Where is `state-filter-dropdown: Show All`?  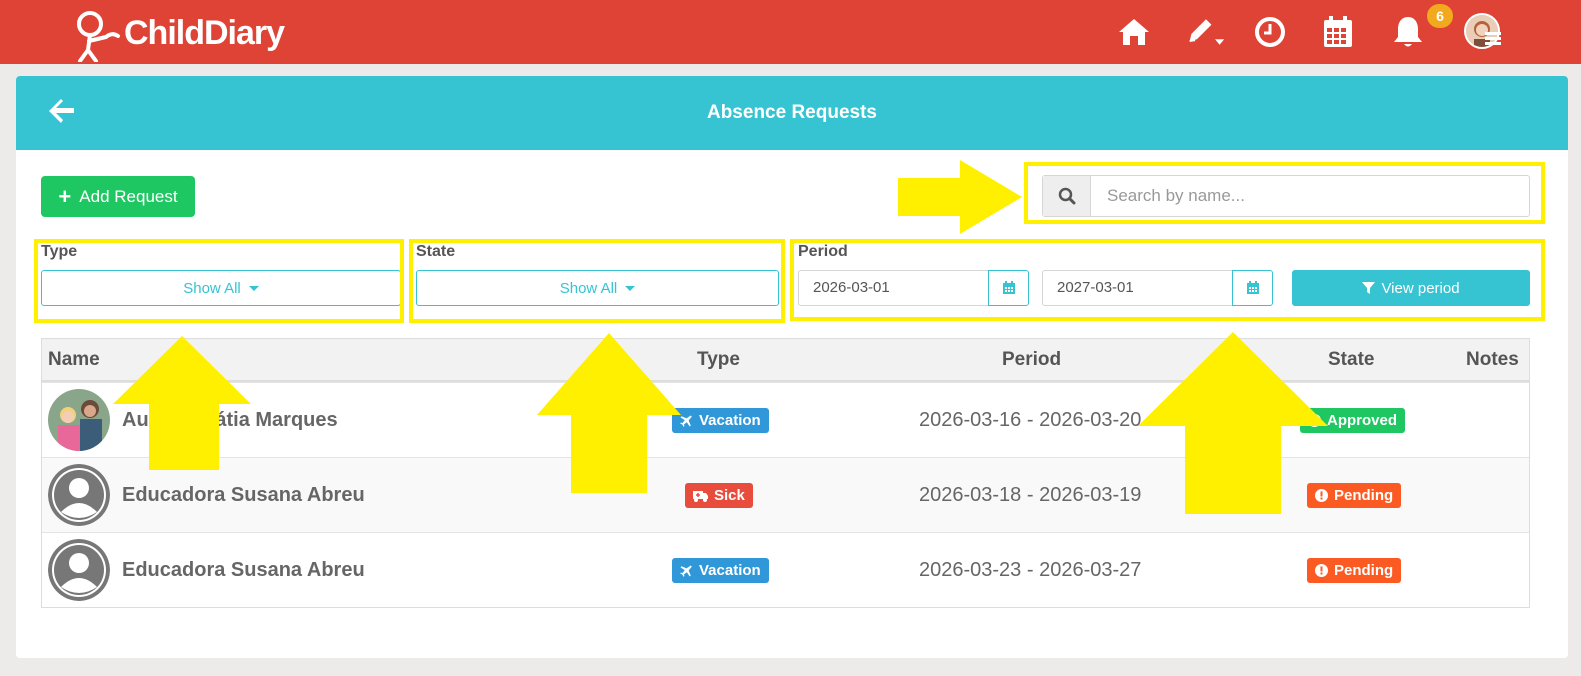 state-filter-dropdown: Show All is located at coordinates (597, 288).